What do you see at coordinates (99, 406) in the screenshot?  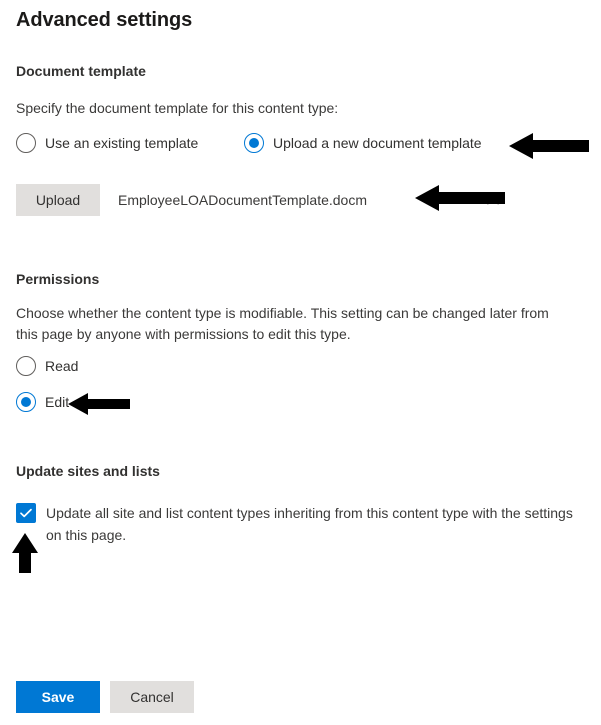 I see `annotation-arrow-left-edit-radio` at bounding box center [99, 406].